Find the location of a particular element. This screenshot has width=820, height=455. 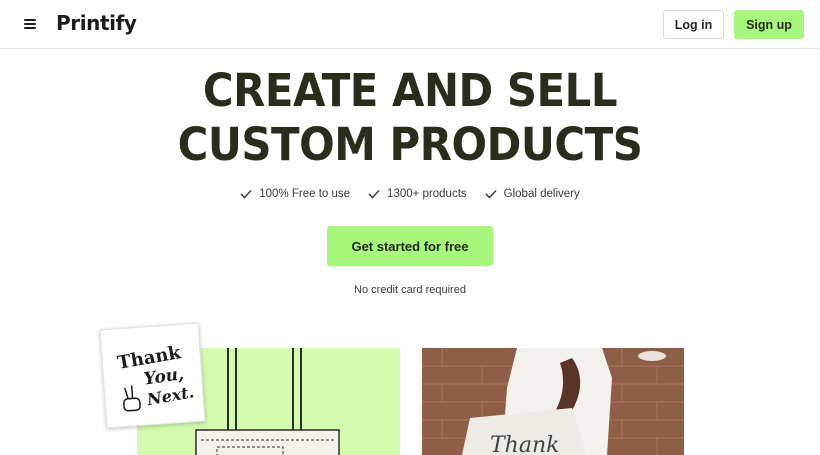

feature-item-delivery: Global delivery is located at coordinates (532, 194).